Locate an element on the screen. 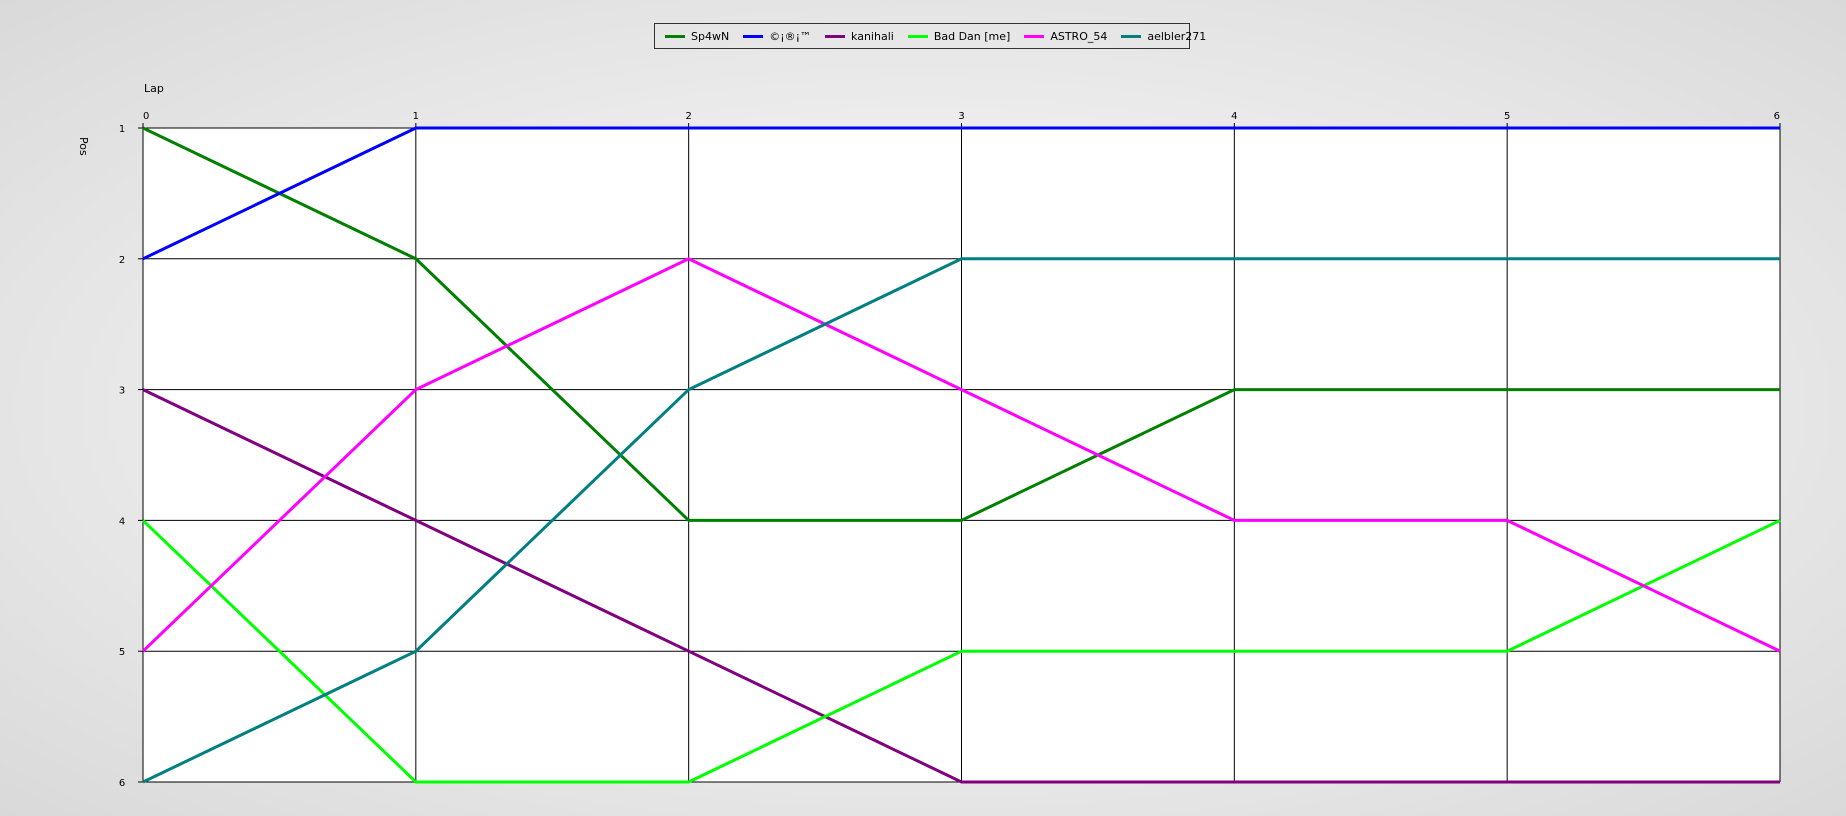 This screenshot has width=1846, height=816. x-tick-label: 6 is located at coordinates (1777, 116).